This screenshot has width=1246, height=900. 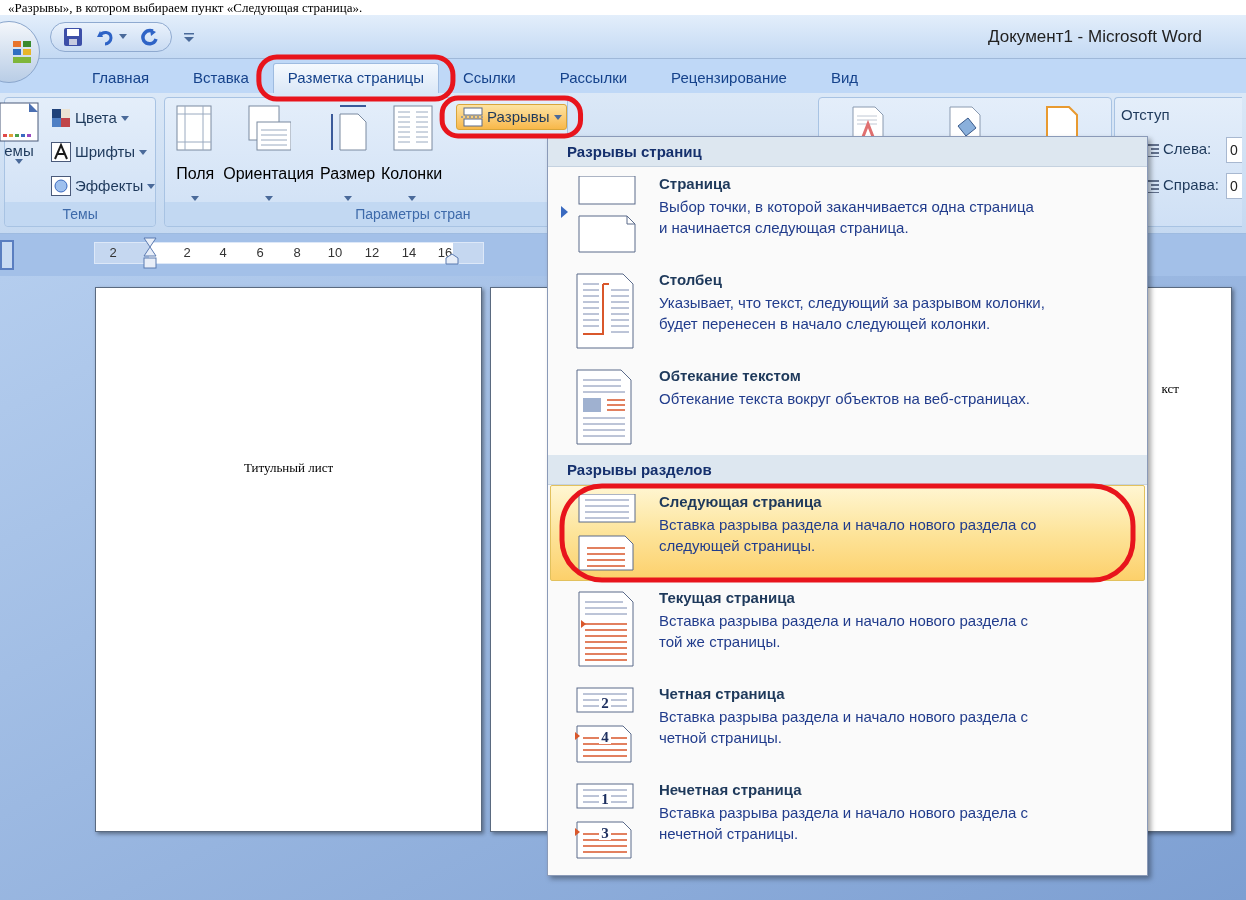 What do you see at coordinates (511, 117) in the screenshot?
I see `breaks-button: Разрывы` at bounding box center [511, 117].